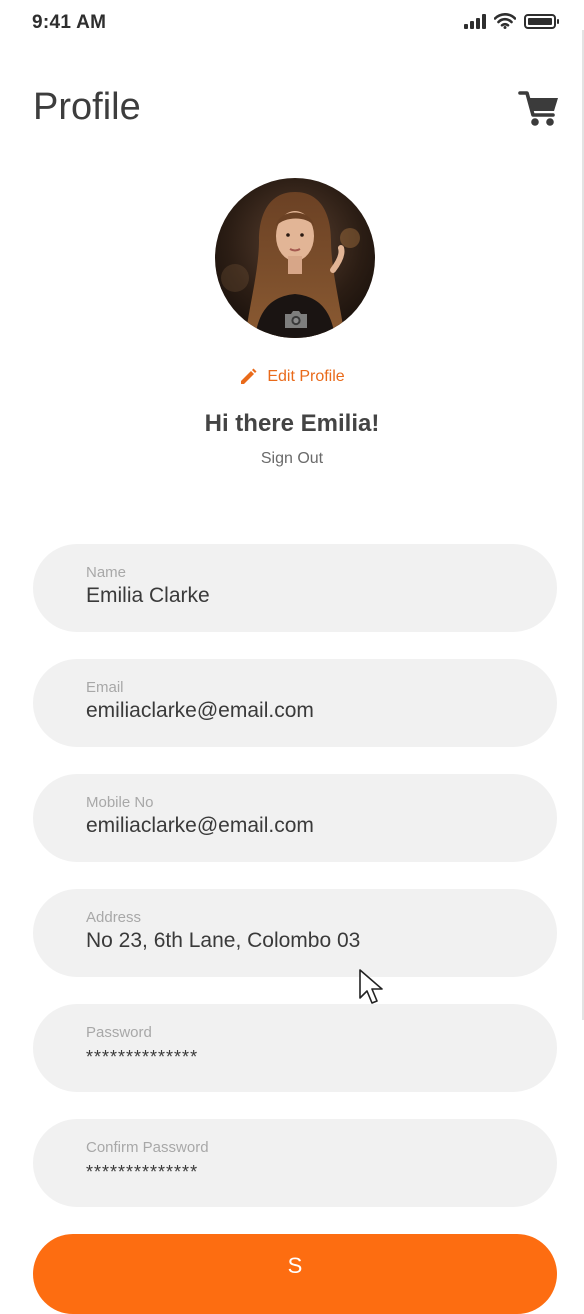 This screenshot has height=1314, width=584. I want to click on edit-profile-link: Edit Profile, so click(292, 377).